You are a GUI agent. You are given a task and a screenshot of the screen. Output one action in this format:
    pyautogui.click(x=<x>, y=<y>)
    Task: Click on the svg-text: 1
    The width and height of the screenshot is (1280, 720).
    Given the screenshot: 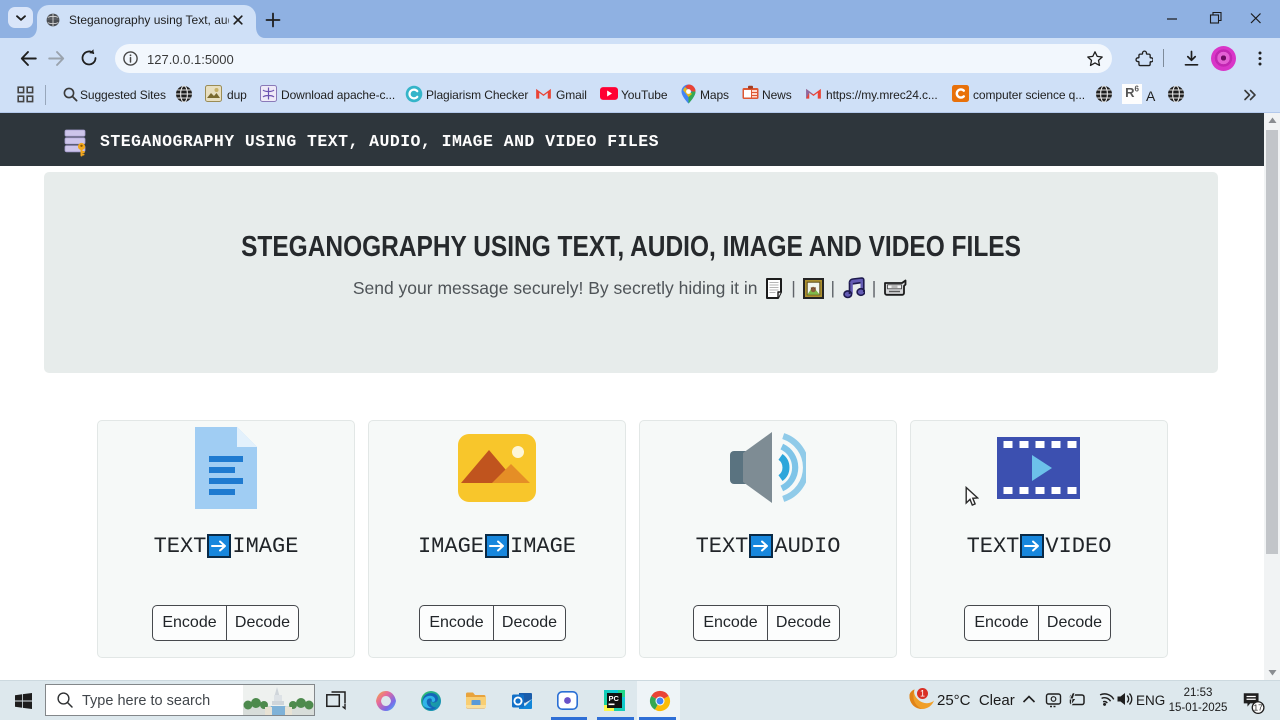 What is the action you would take?
    pyautogui.click(x=922, y=694)
    